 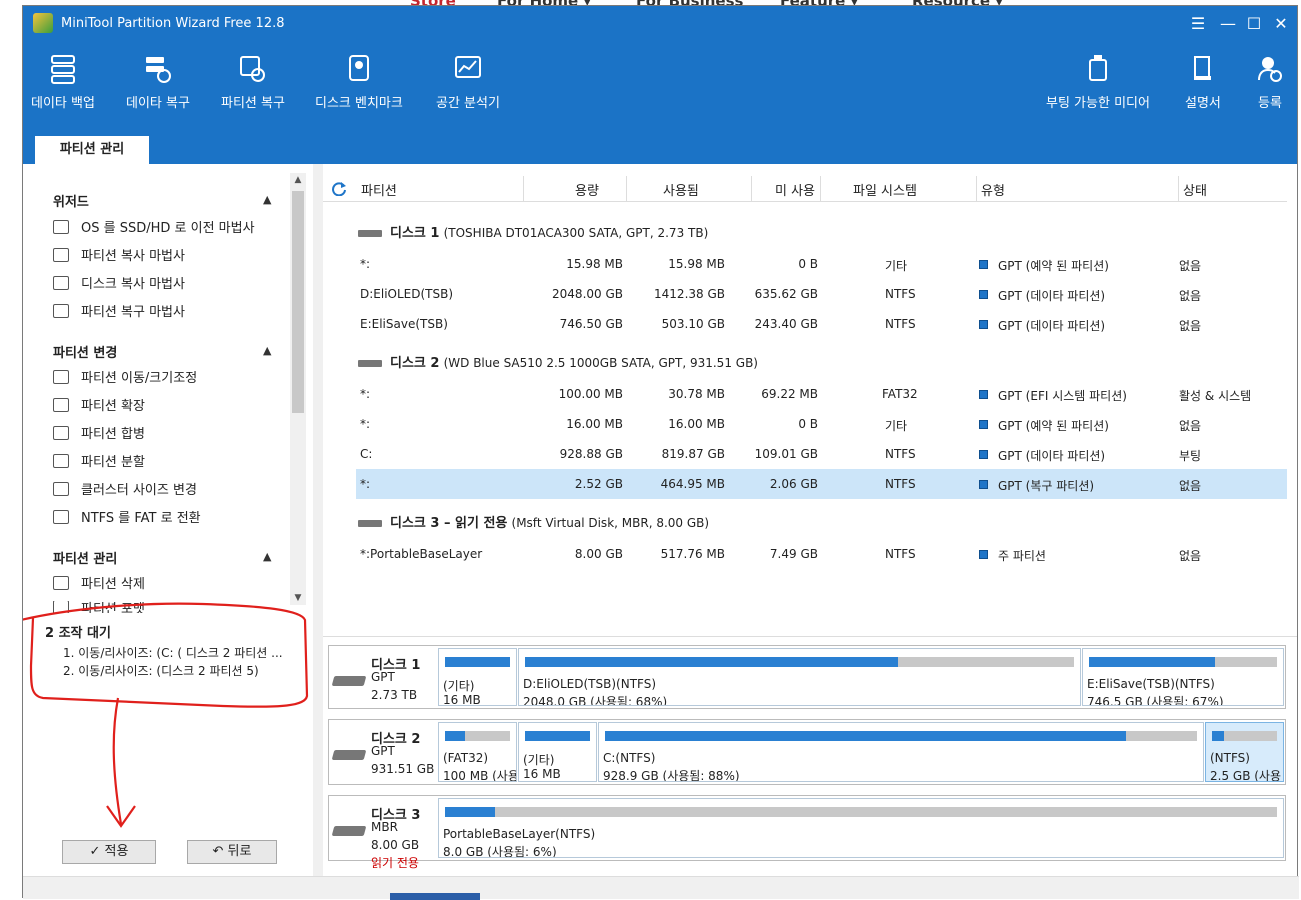 I want to click on column-used: 사용됨, so click(x=681, y=189).